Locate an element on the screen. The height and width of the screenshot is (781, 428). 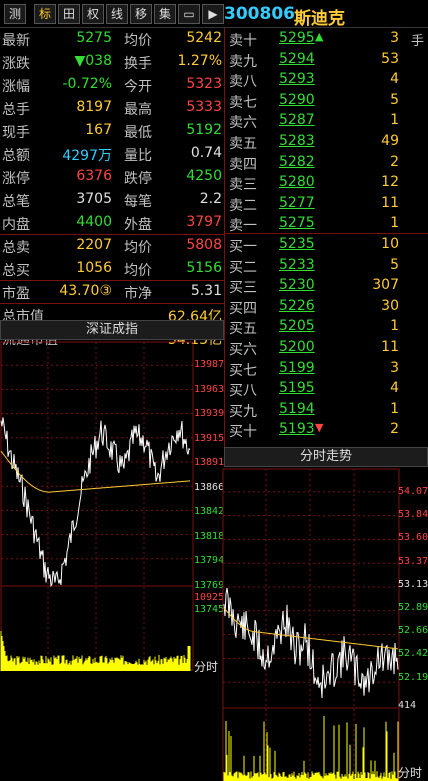
toolbar-tab: 标 is located at coordinates (45, 14).